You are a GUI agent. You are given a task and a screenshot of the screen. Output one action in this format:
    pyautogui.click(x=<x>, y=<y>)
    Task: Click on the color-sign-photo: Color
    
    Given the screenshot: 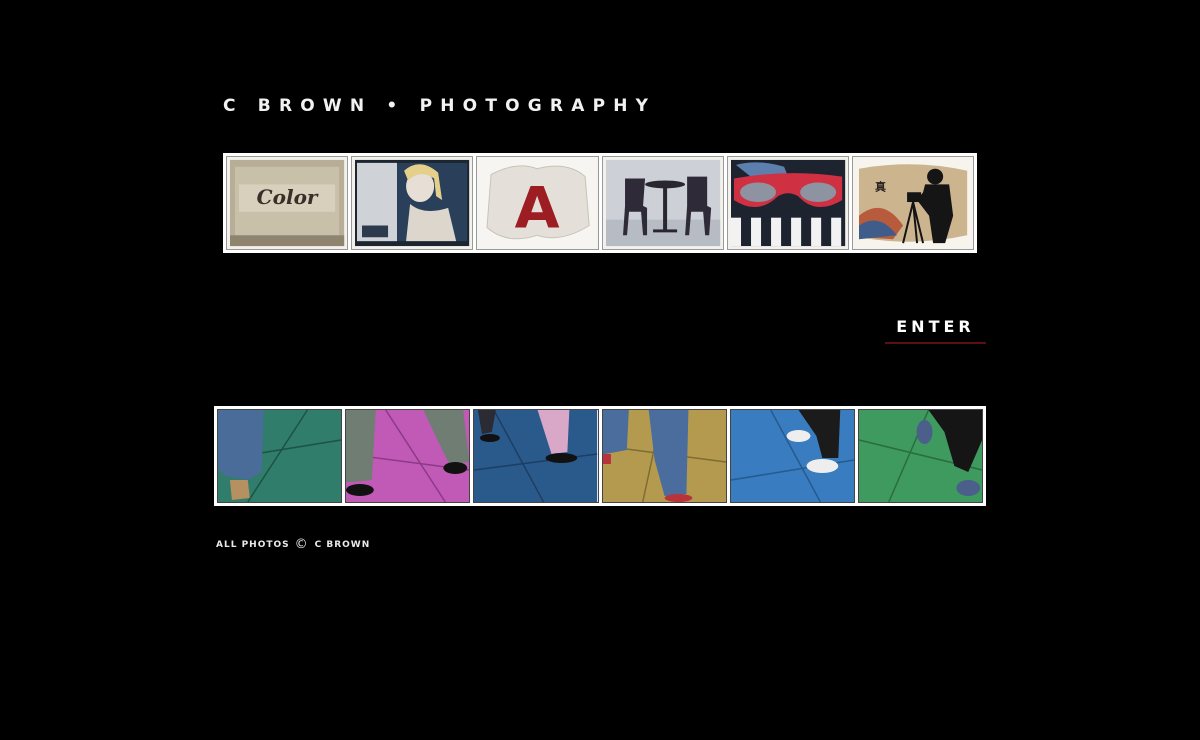 What is the action you would take?
    pyautogui.click(x=287, y=203)
    